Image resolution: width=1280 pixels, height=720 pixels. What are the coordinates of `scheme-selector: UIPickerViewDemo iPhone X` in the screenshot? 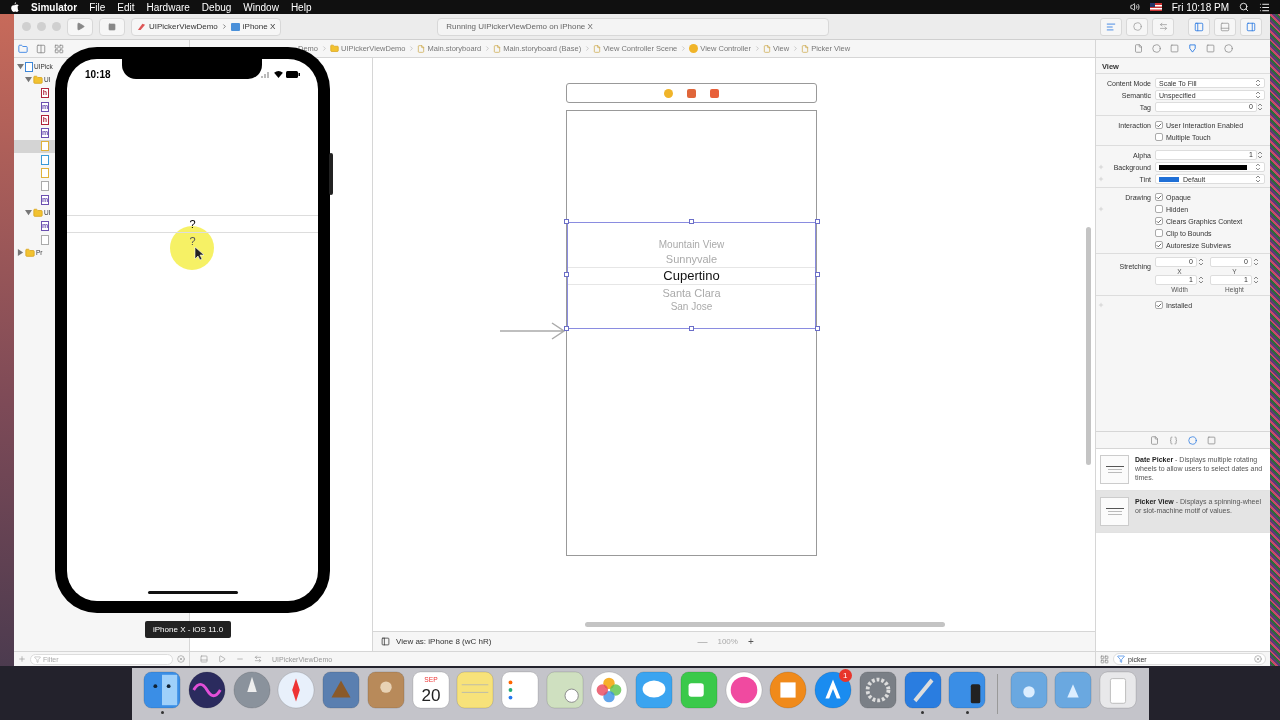 It's located at (206, 26).